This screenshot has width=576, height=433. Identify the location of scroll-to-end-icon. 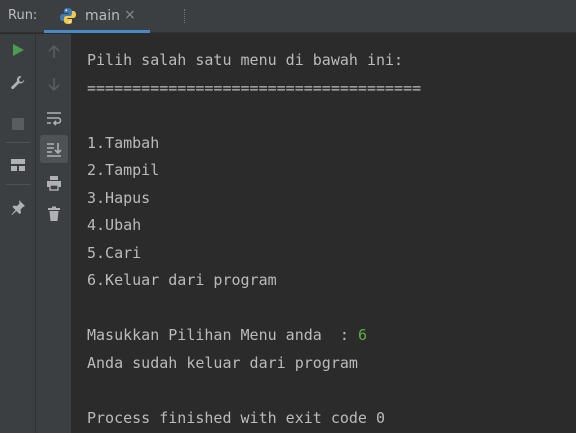
(54, 149).